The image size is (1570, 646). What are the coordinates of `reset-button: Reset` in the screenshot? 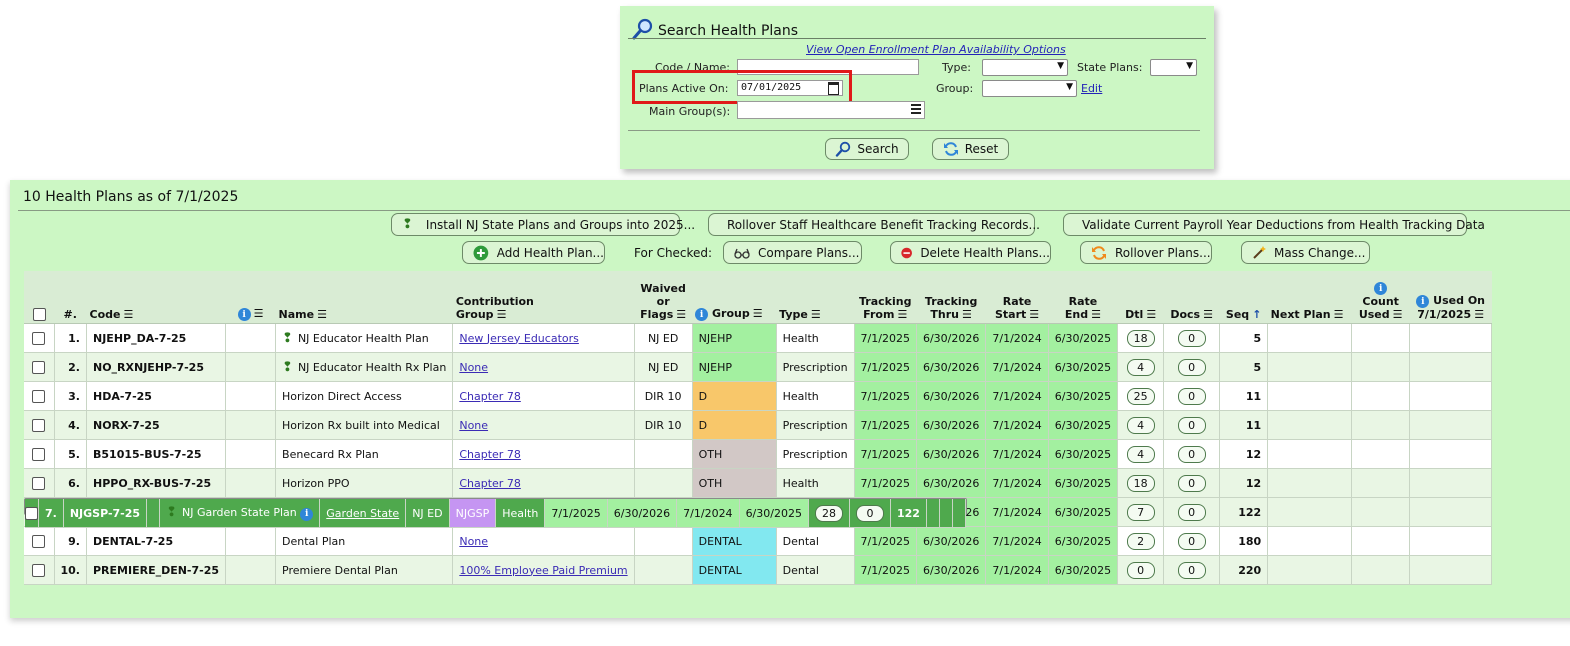 It's located at (970, 149).